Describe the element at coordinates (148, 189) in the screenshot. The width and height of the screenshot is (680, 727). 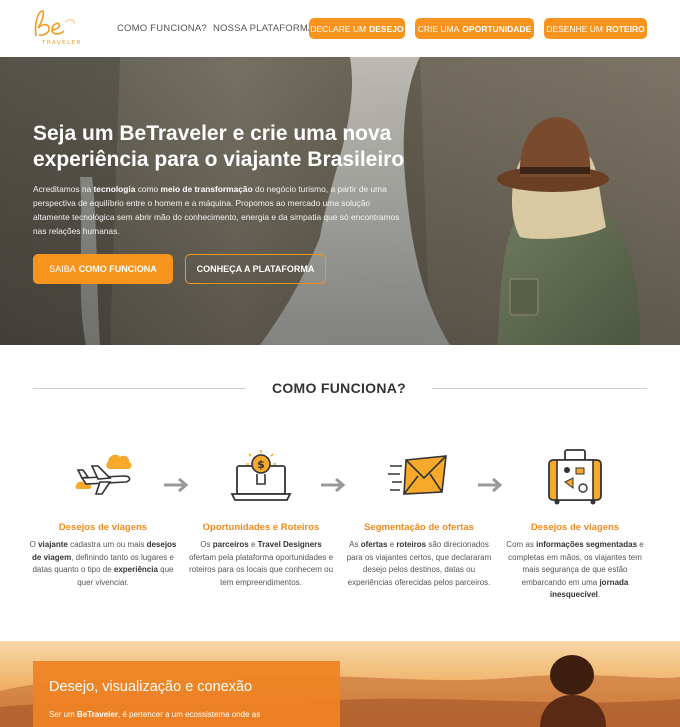
I see `hero-text: como` at that location.